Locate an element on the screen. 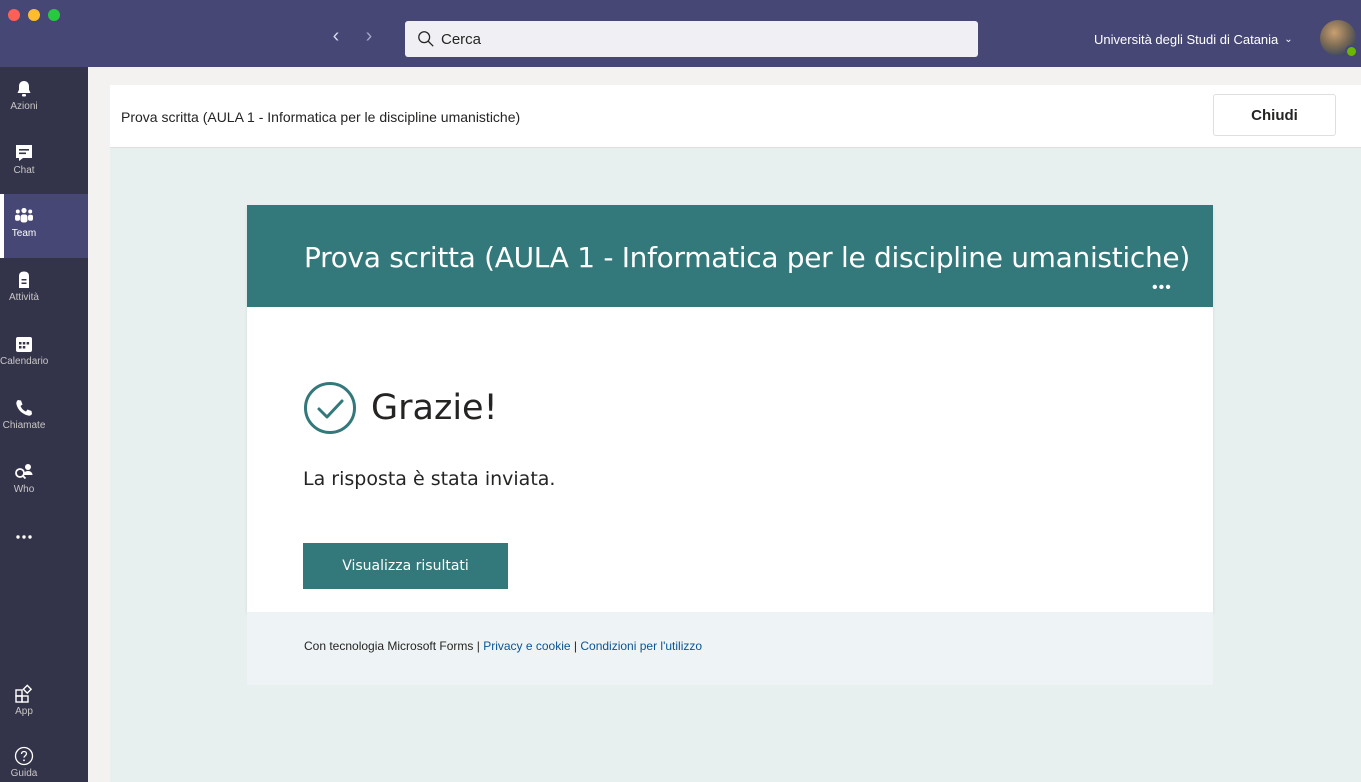 This screenshot has height=782, width=1361. rail-more-button is located at coordinates (44, 542).